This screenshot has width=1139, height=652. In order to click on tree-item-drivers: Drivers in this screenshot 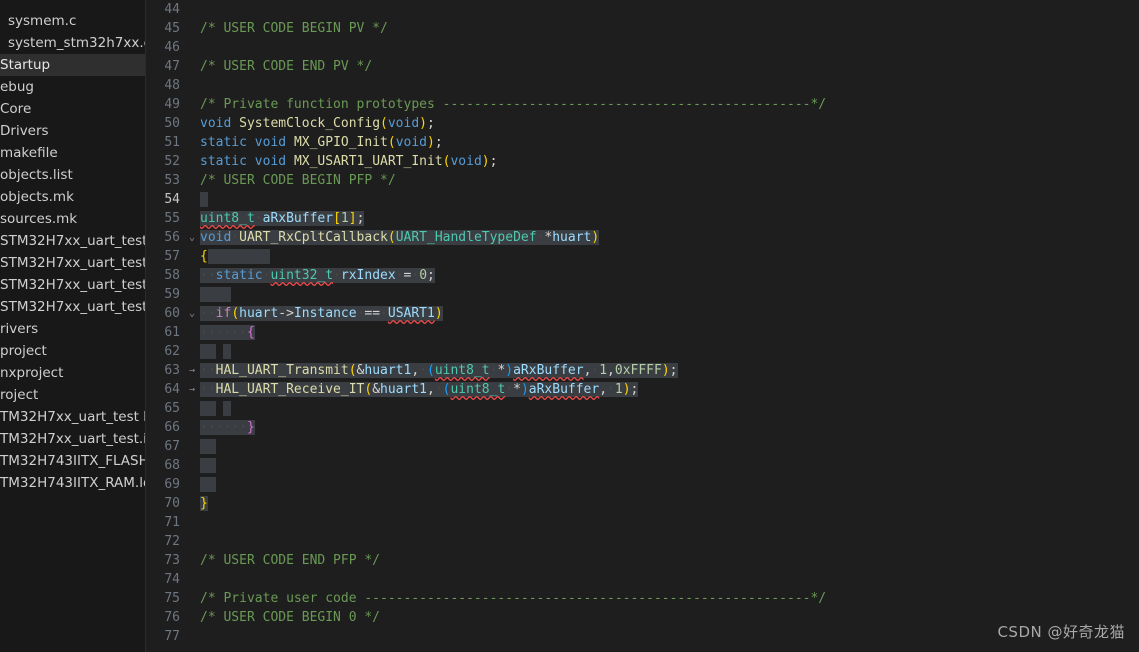, I will do `click(72, 131)`.